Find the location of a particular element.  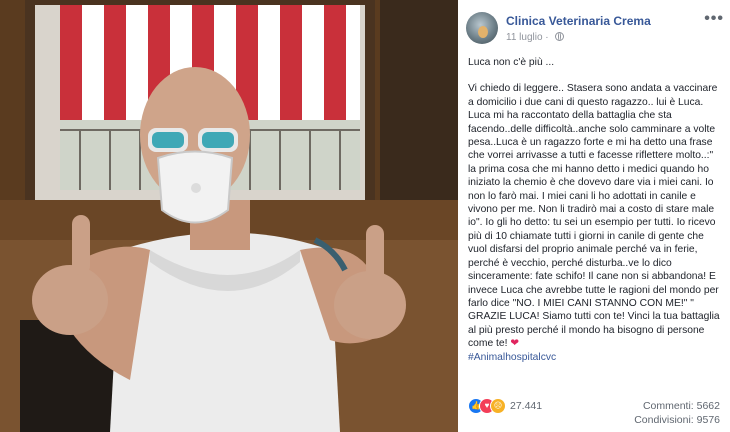

globe-icon is located at coordinates (560, 36).